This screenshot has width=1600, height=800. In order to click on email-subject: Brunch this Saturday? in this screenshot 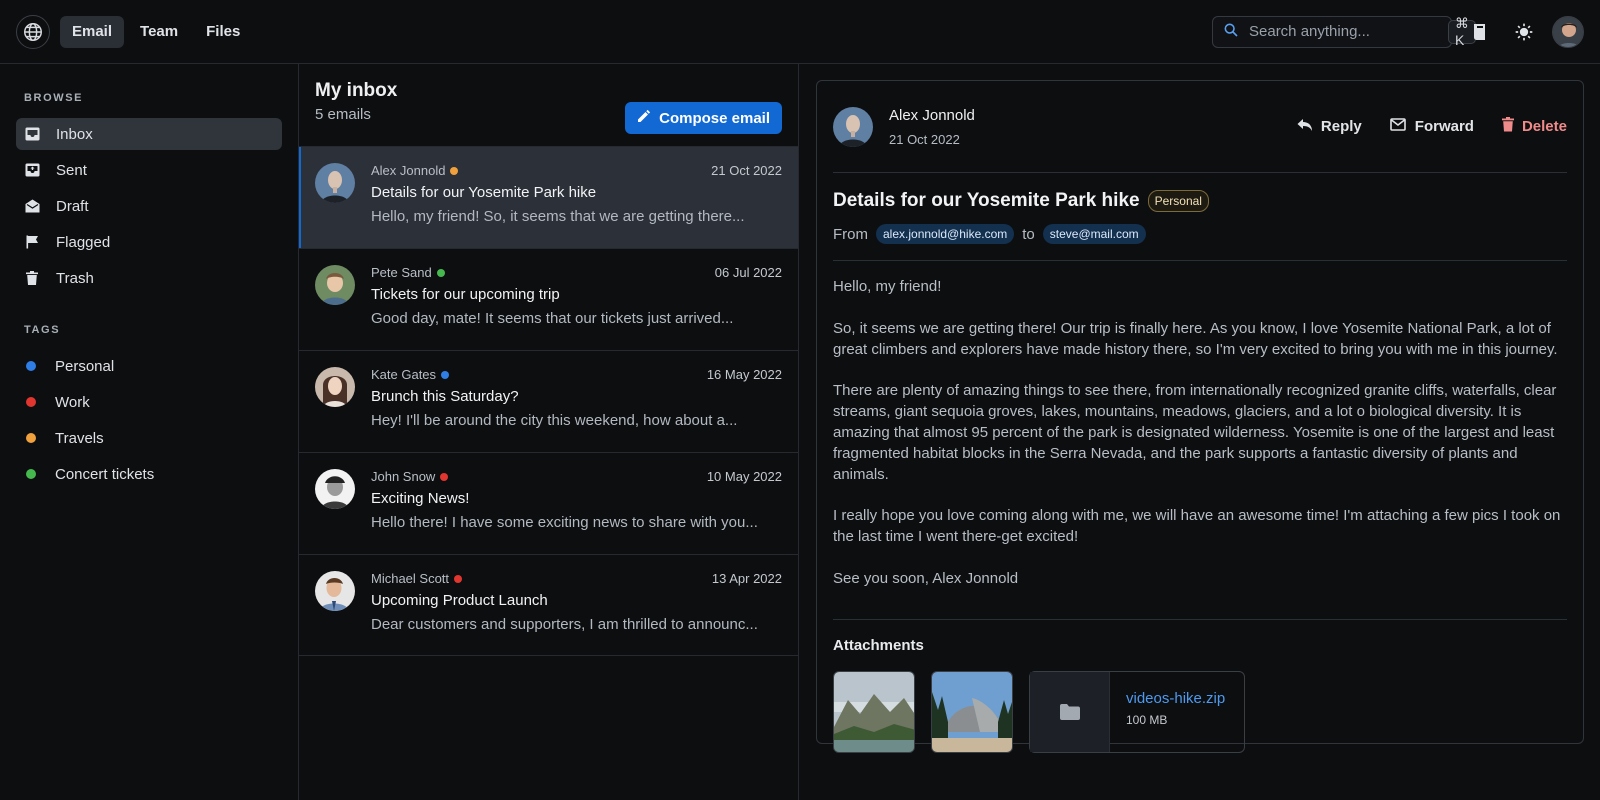, I will do `click(445, 396)`.